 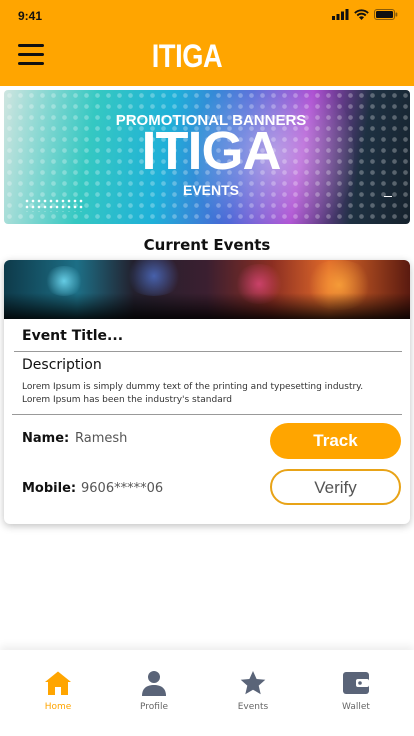 What do you see at coordinates (62, 365) in the screenshot?
I see `description-label: Description` at bounding box center [62, 365].